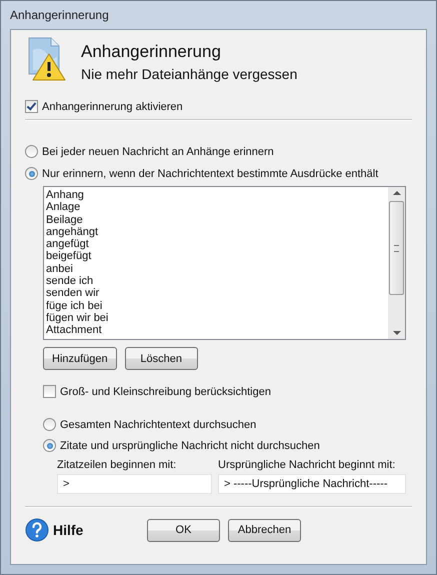 The height and width of the screenshot is (575, 437). I want to click on list-item: Beilage, so click(216, 220).